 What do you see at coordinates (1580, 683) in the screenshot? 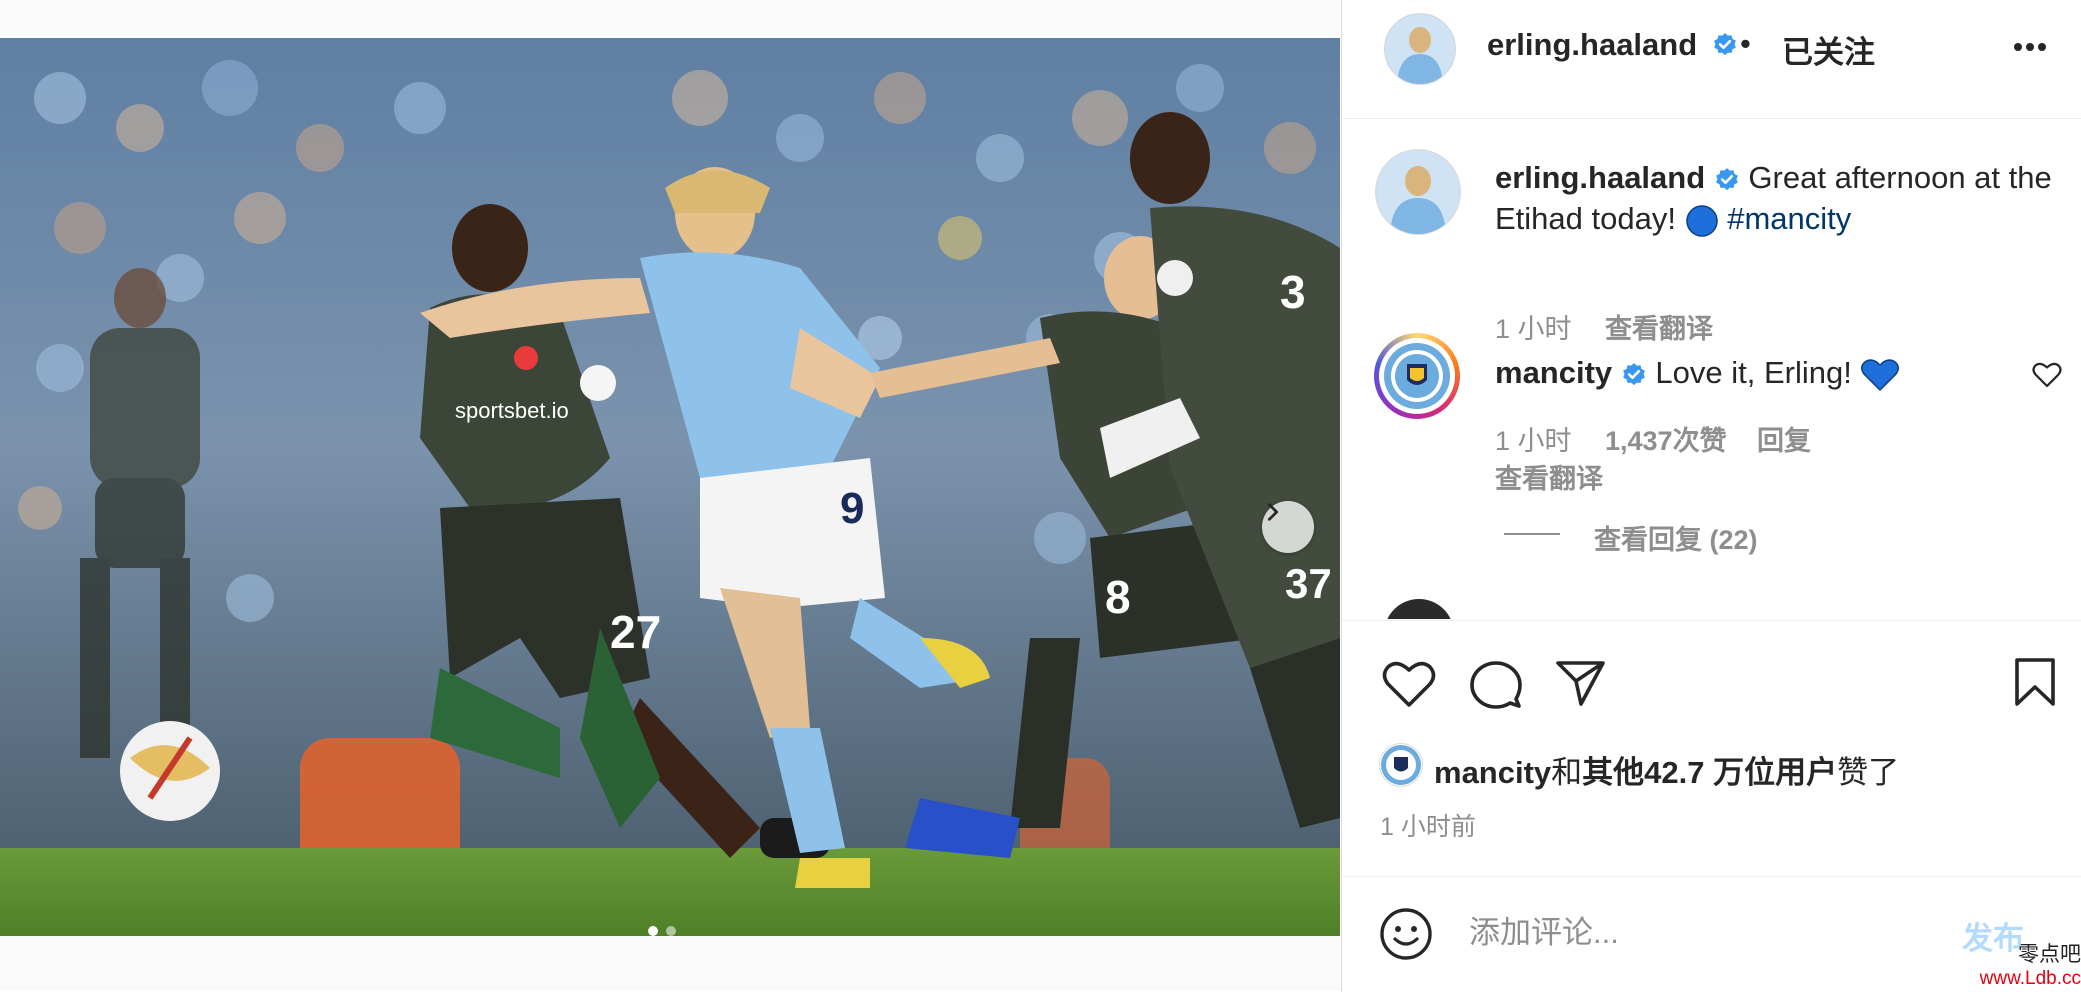
I see `share-direct-icon` at bounding box center [1580, 683].